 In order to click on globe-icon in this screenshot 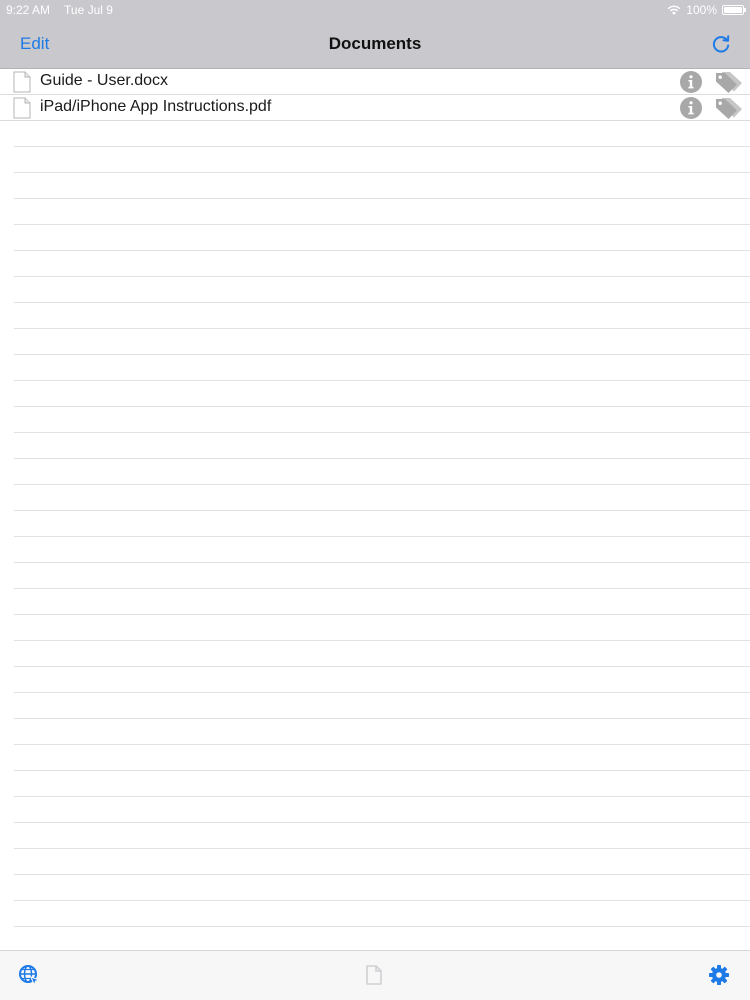, I will do `click(29, 975)`.